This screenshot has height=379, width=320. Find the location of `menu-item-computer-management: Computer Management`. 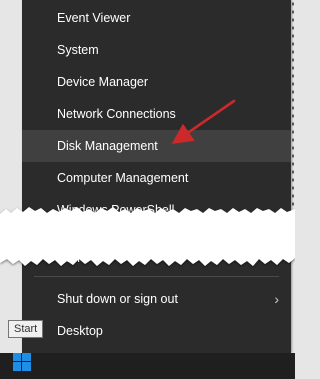

menu-item-computer-management: Computer Management is located at coordinates (156, 178).